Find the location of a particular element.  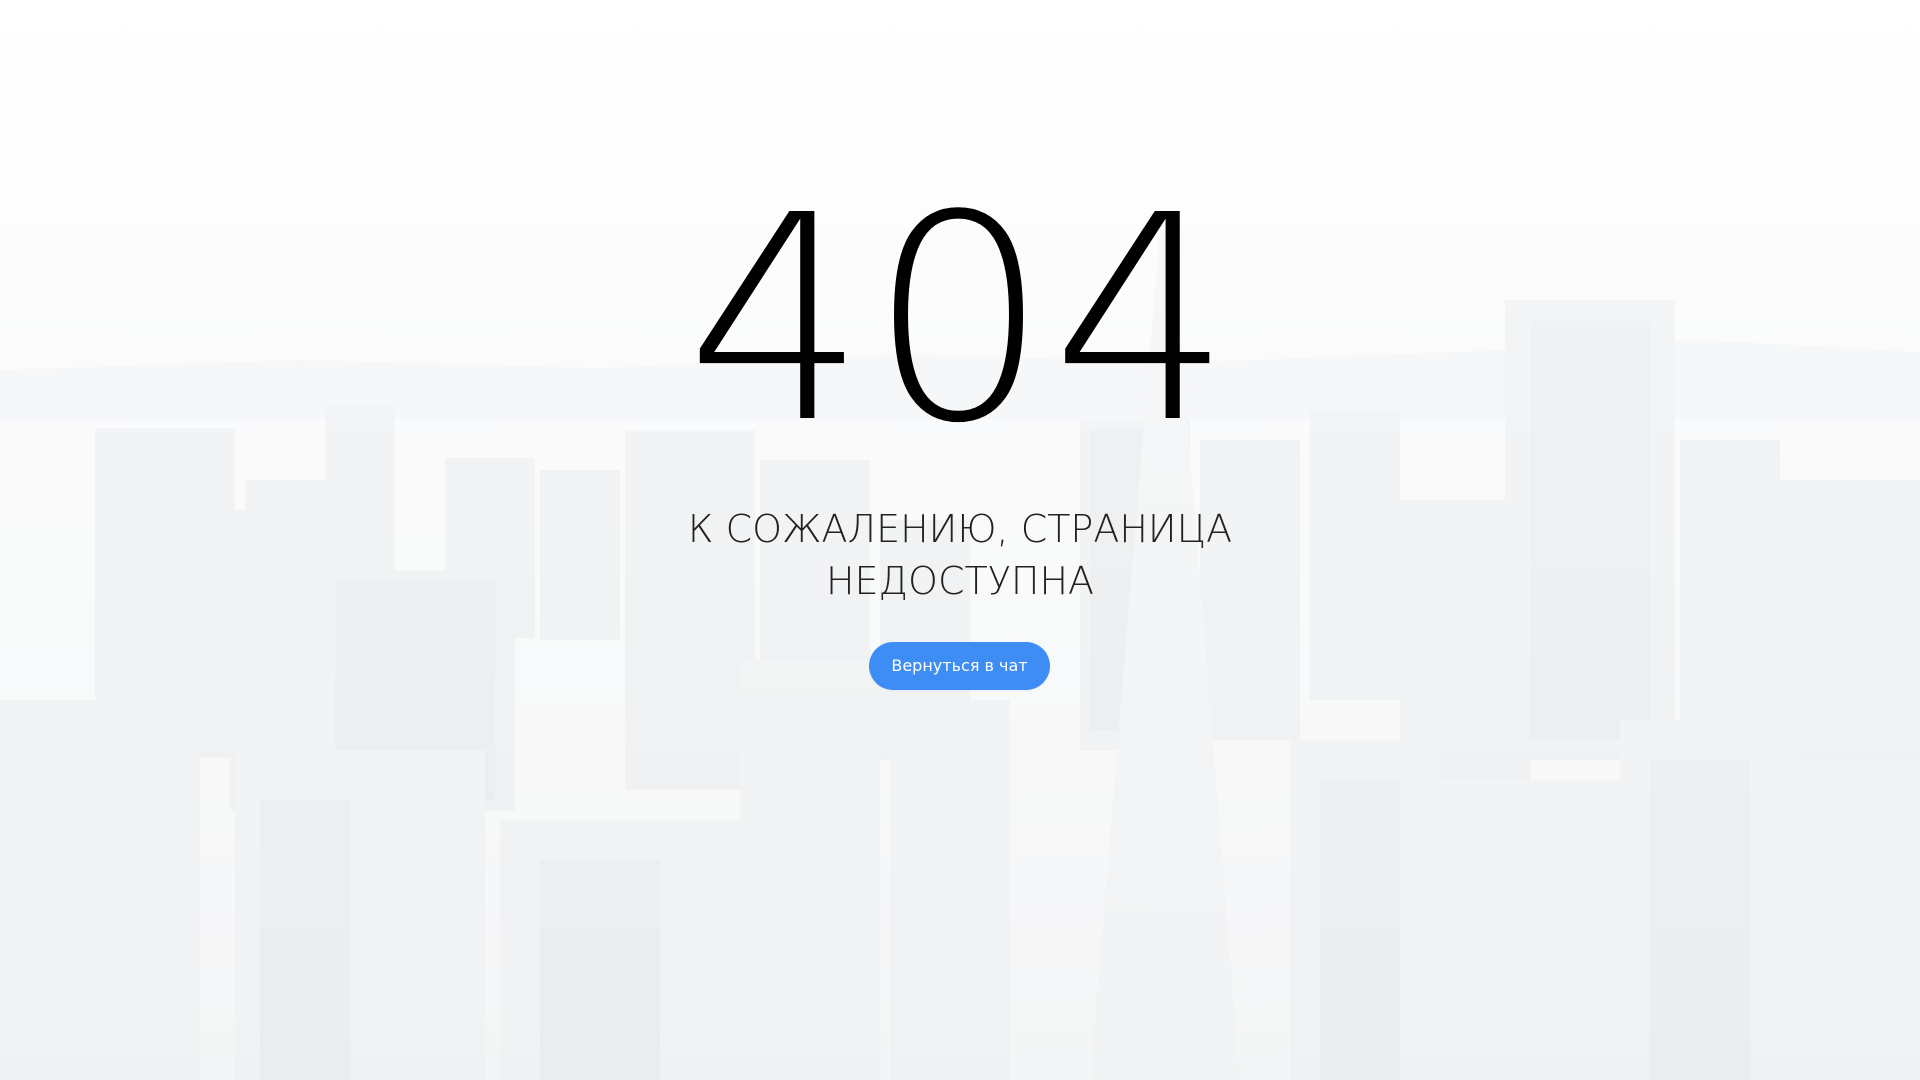

error-message: К СОЖАЛЕНИЮ, СТРАНИЦА НЕДОСТУПНА is located at coordinates (960, 555).